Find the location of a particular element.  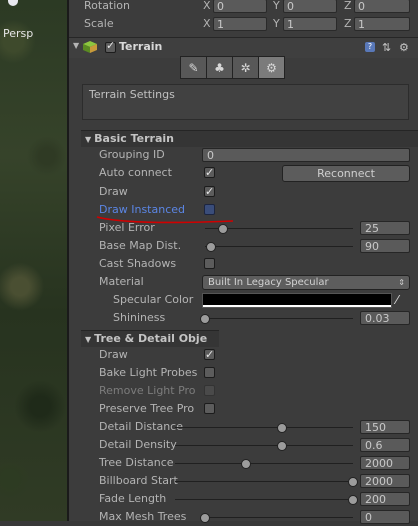

rotation-y-axis: Y is located at coordinates (276, 6).